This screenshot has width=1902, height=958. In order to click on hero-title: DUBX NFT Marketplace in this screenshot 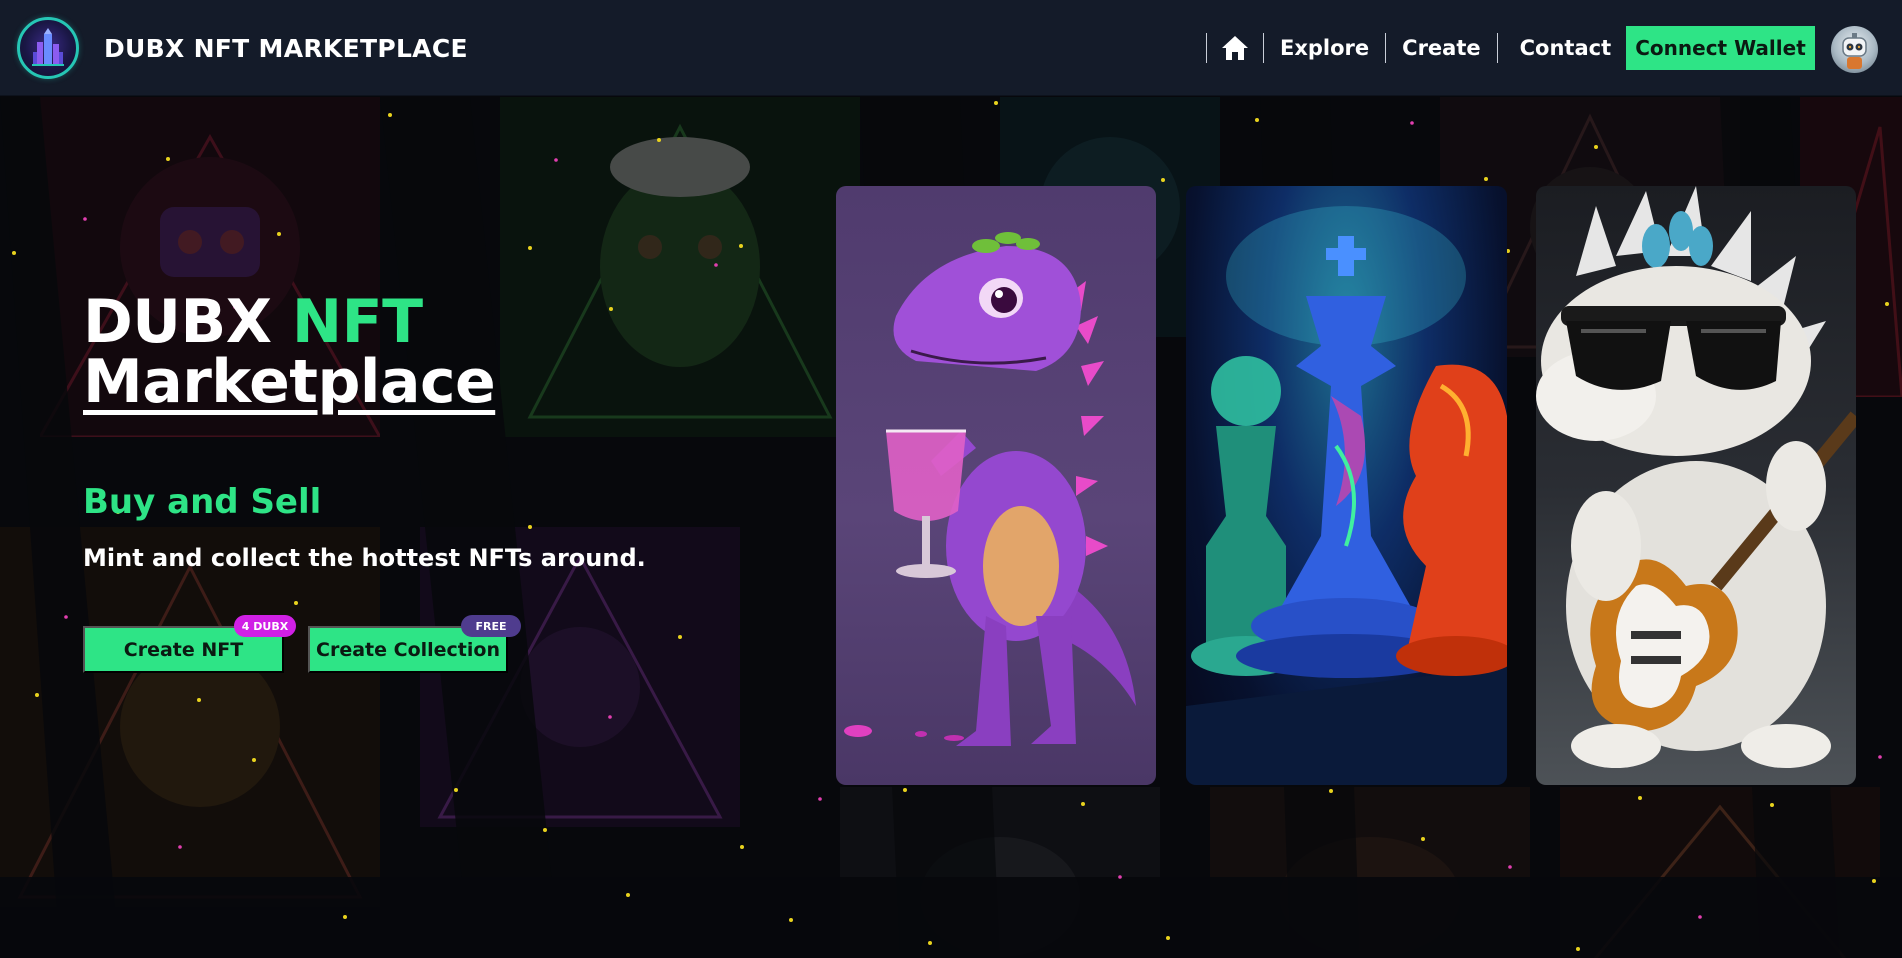, I will do `click(289, 354)`.